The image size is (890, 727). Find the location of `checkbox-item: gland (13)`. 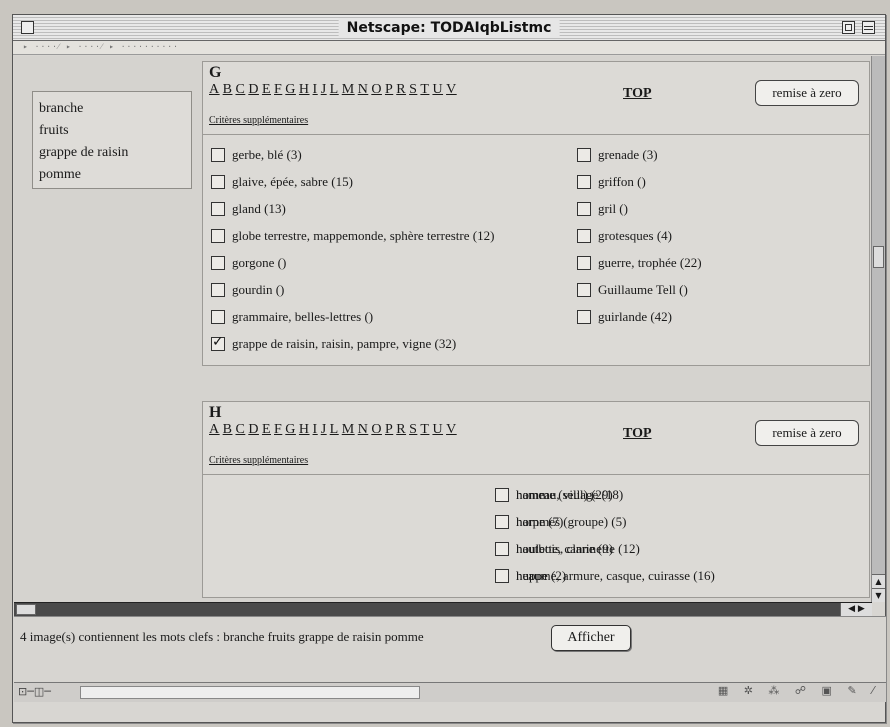

checkbox-item: gland (13) is located at coordinates (352, 208).